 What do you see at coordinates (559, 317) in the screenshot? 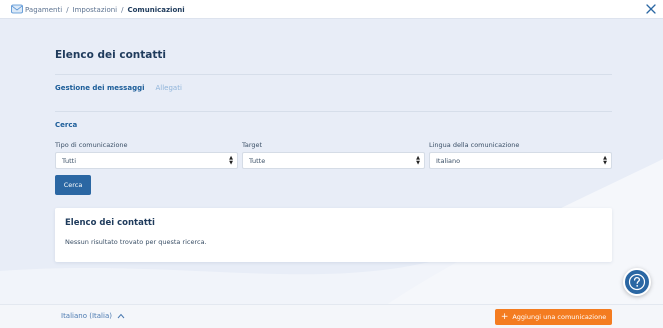
I see `add-communication-label: Aggiungi una comunicazione` at bounding box center [559, 317].